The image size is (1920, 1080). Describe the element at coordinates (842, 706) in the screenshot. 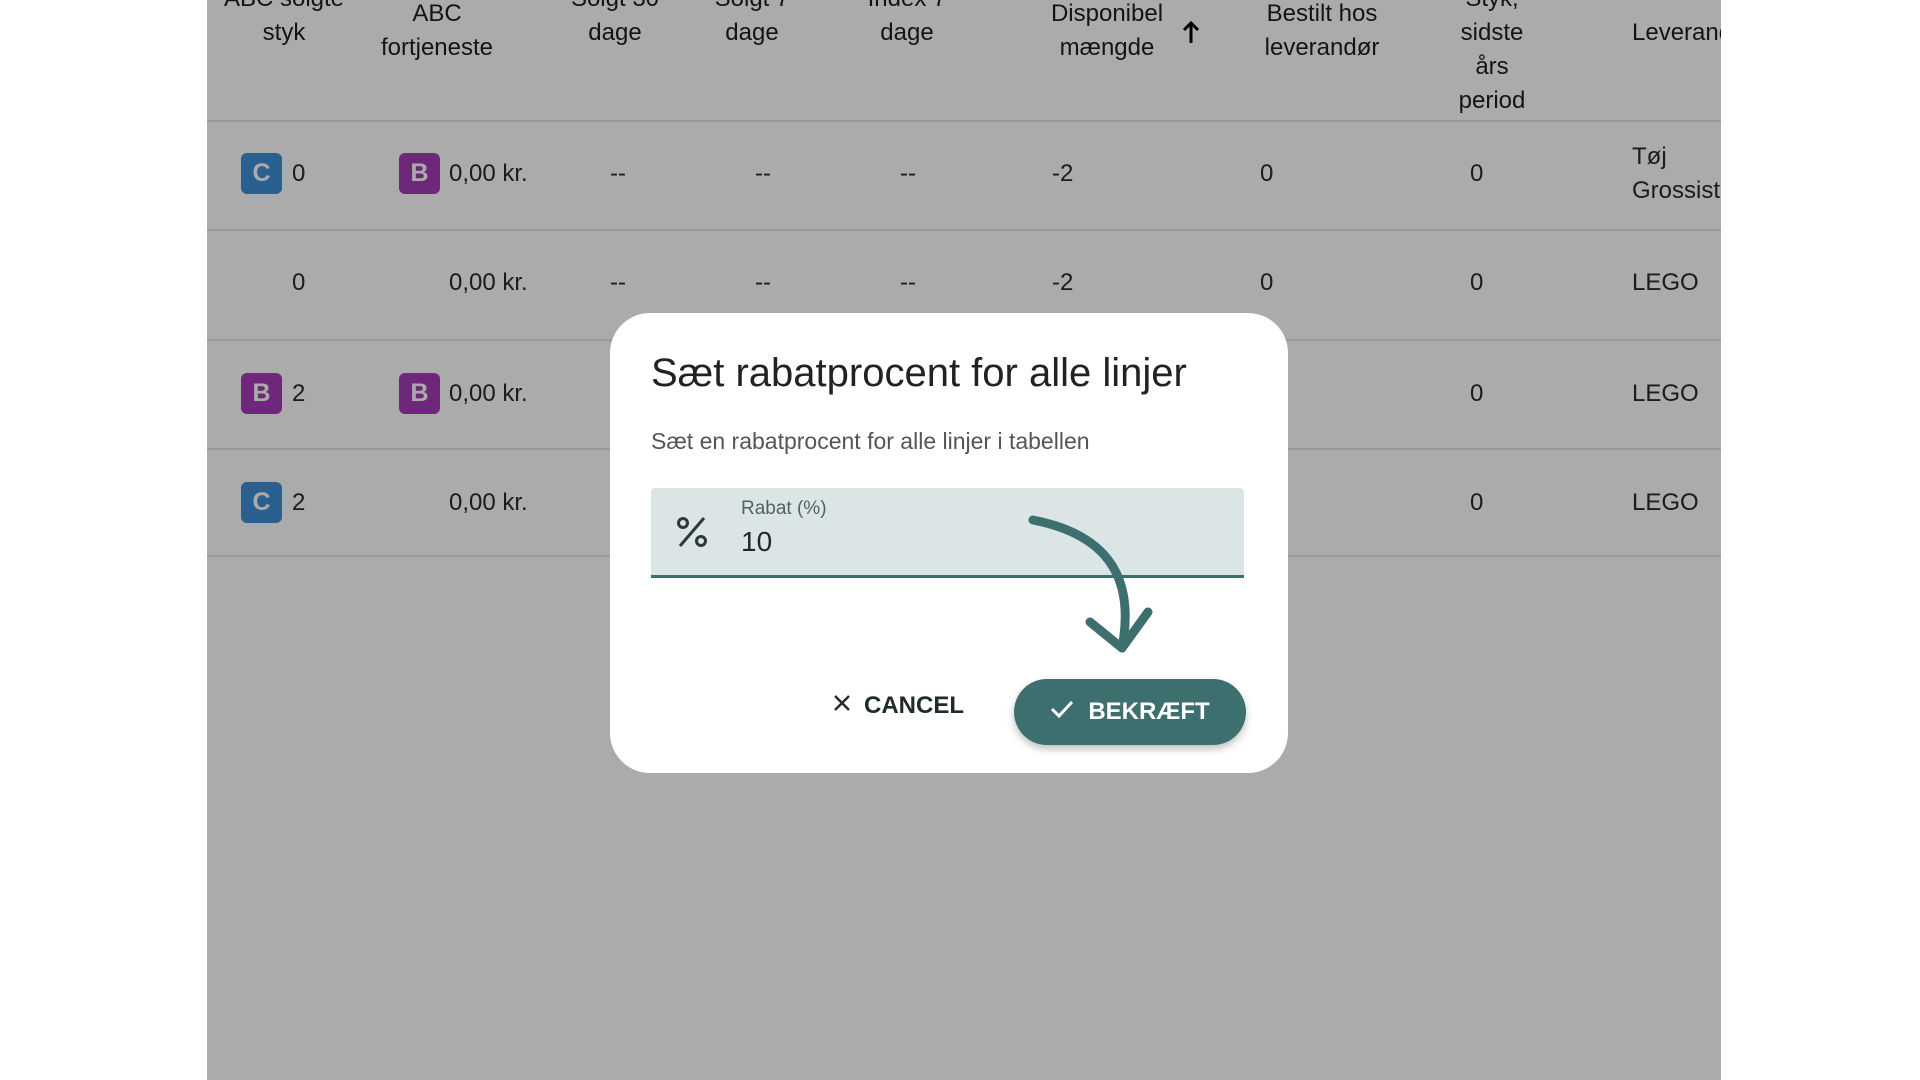

I see `close-icon` at that location.